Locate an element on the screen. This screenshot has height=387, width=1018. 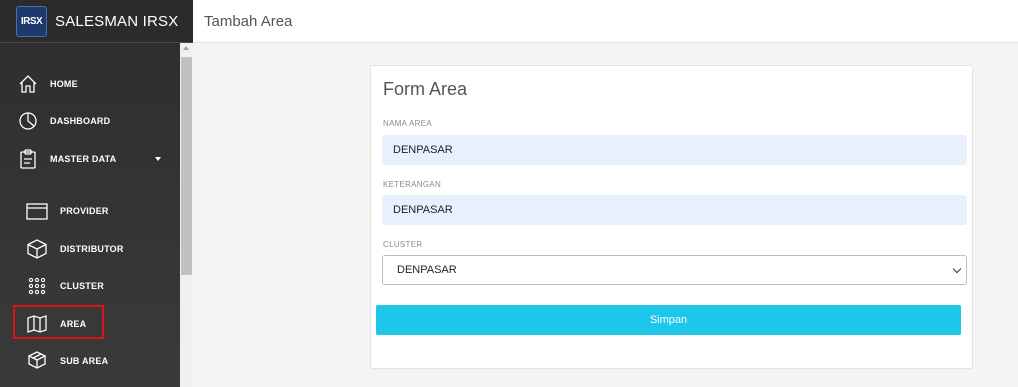
sidebar-item-sub-area: SUB AREA is located at coordinates (67, 361).